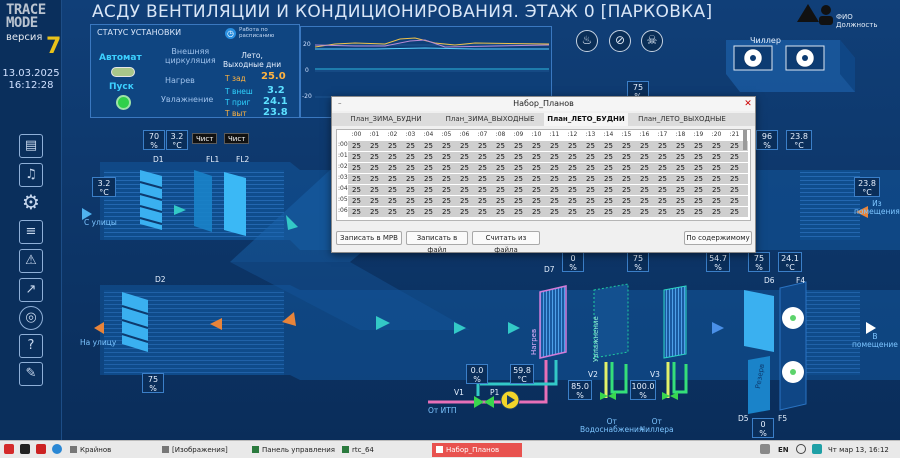 The width and height of the screenshot is (900, 458). I want to click on close-icon: ✕, so click(748, 104).